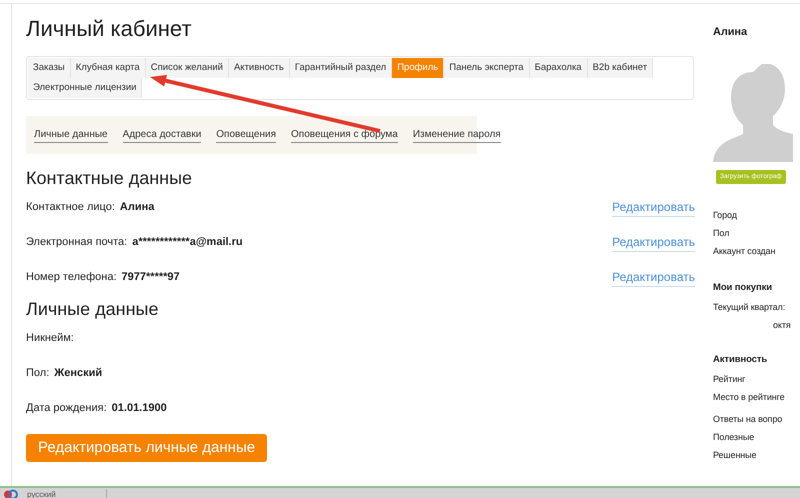 The width and height of the screenshot is (800, 498). Describe the element at coordinates (67, 493) in the screenshot. I see `language-indicator: русский` at that location.